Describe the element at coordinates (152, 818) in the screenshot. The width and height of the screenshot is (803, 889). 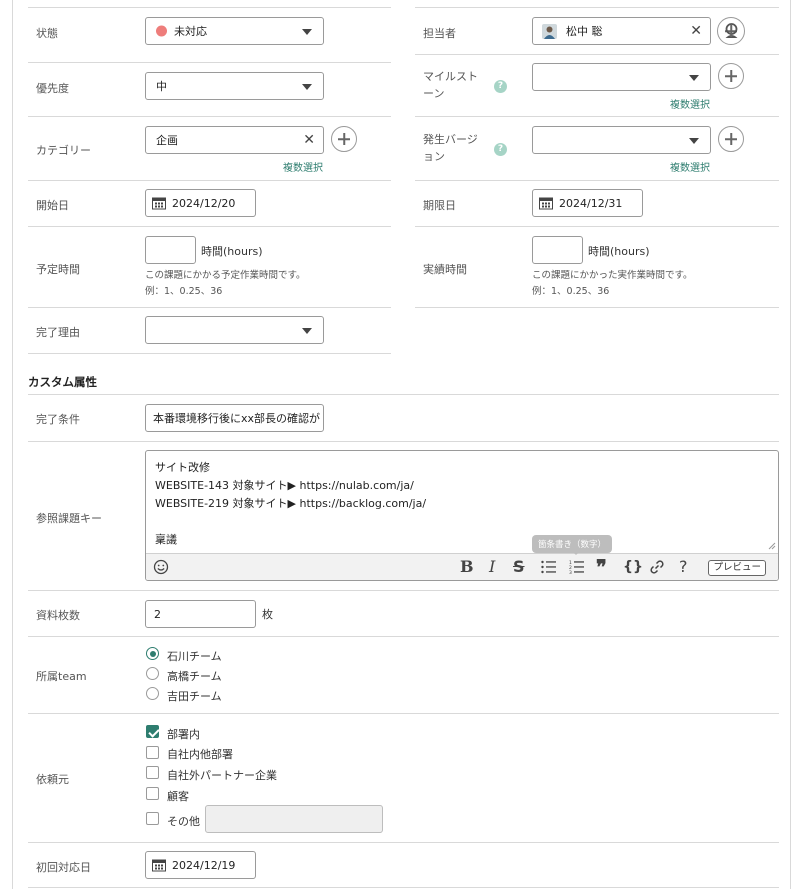
I see `requester-checkbox-other` at that location.